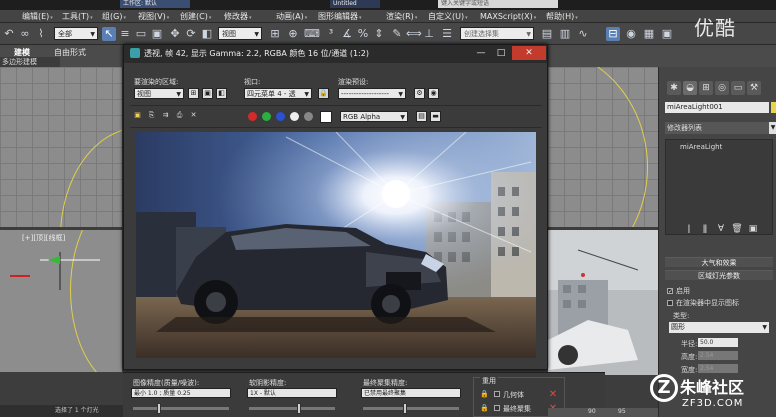 The height and width of the screenshot is (417, 776). What do you see at coordinates (772, 128) in the screenshot?
I see `chevron-down-icon: ▼` at bounding box center [772, 128].